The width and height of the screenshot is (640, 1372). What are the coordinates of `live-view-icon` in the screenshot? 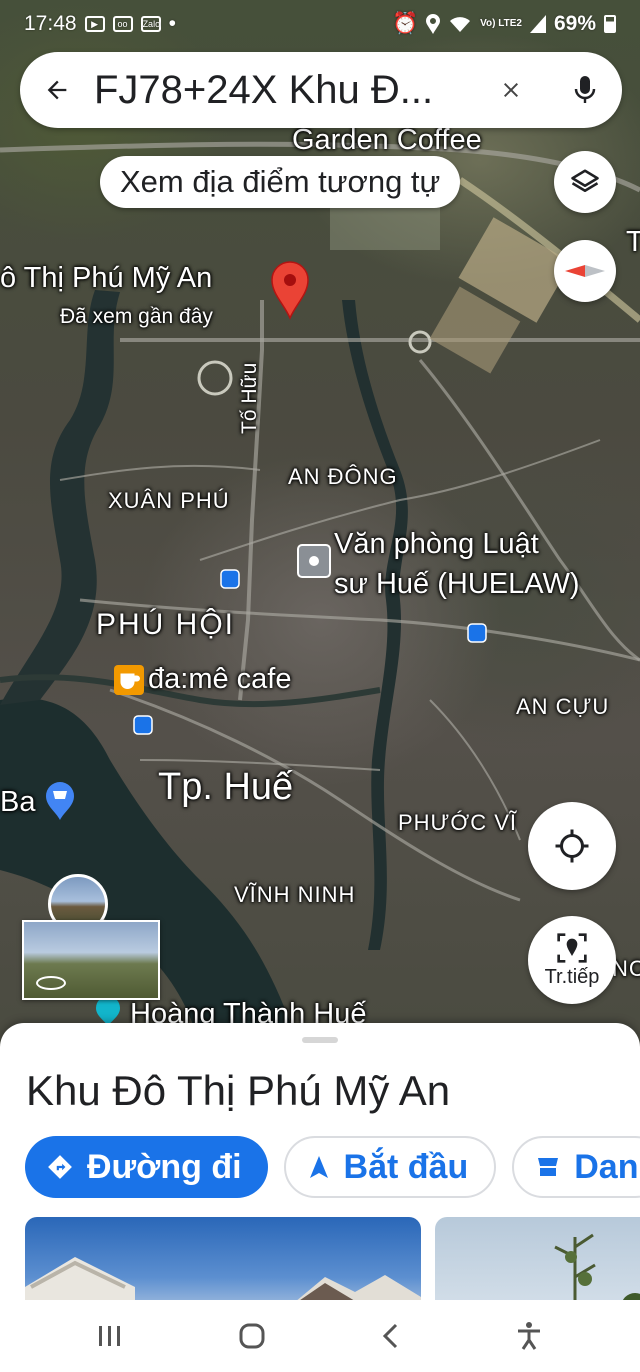 It's located at (572, 947).